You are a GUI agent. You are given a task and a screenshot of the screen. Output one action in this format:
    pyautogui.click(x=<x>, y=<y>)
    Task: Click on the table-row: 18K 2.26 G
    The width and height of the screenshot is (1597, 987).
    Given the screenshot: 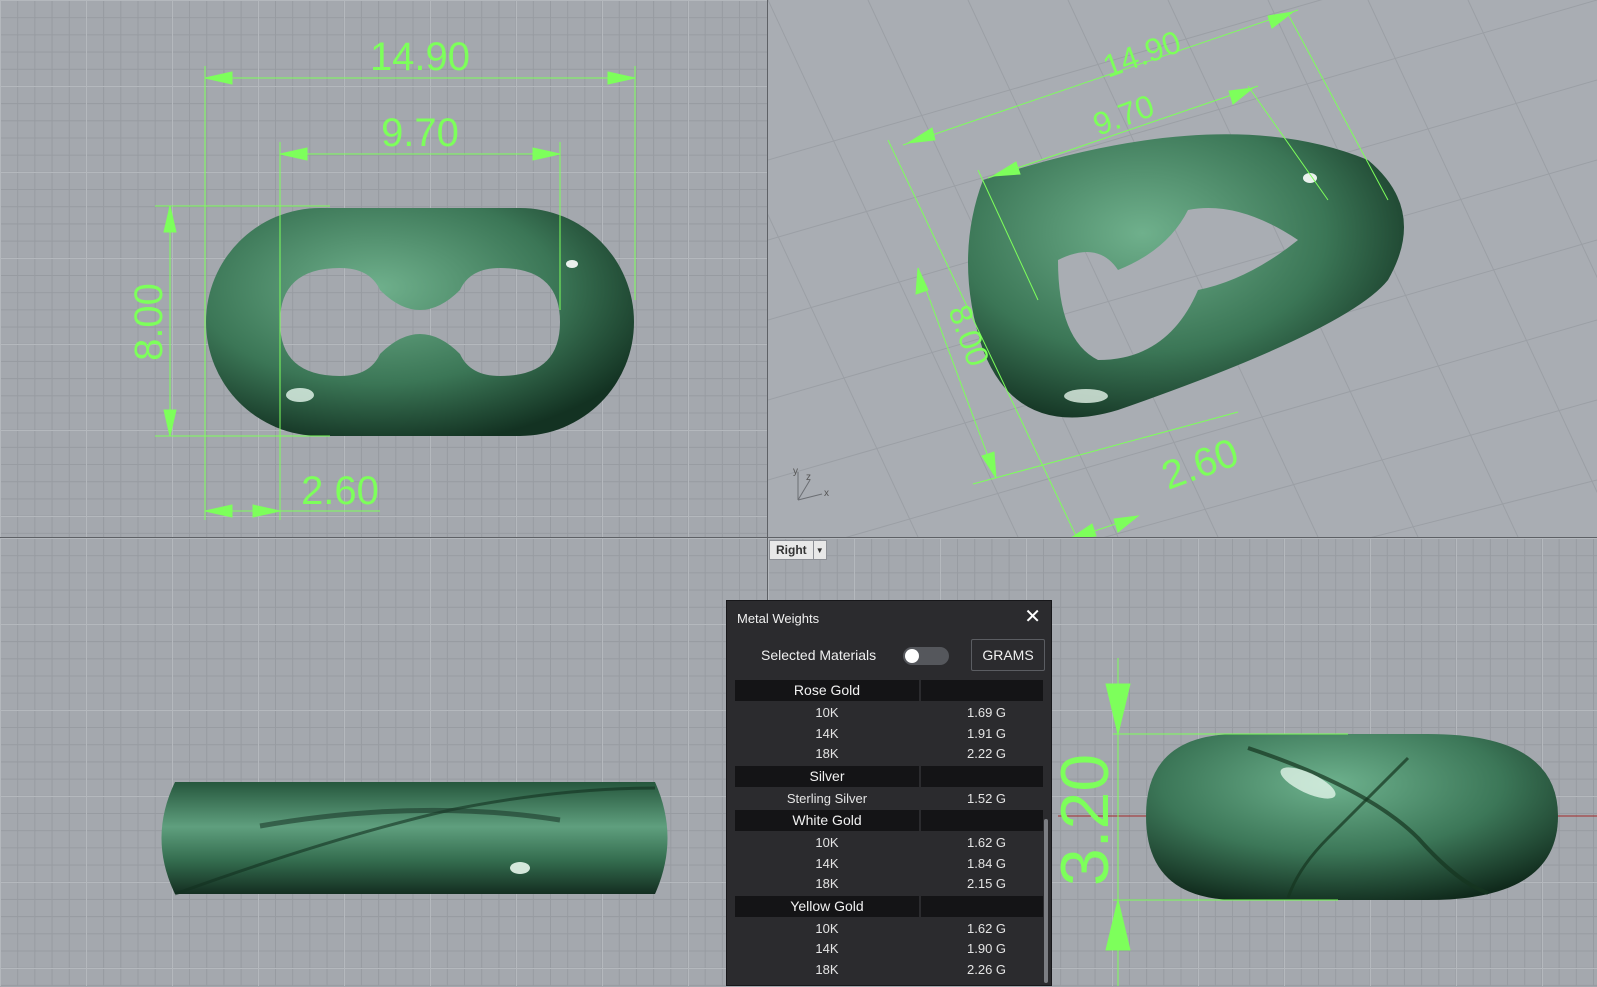 What is the action you would take?
    pyautogui.click(x=911, y=969)
    